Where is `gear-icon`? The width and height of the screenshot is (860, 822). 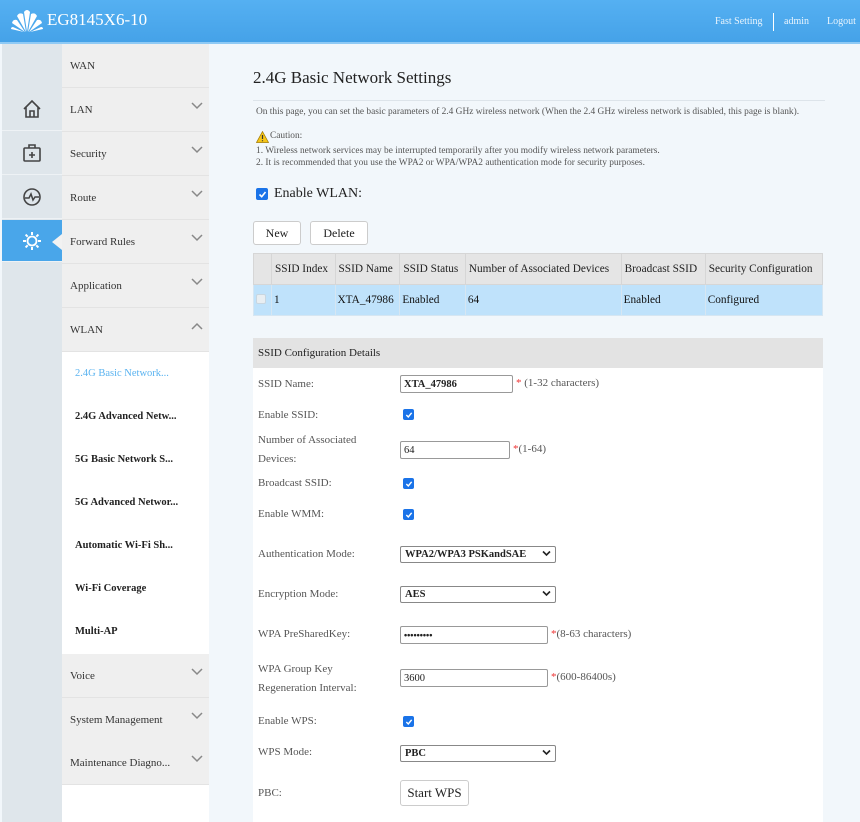 gear-icon is located at coordinates (32, 240).